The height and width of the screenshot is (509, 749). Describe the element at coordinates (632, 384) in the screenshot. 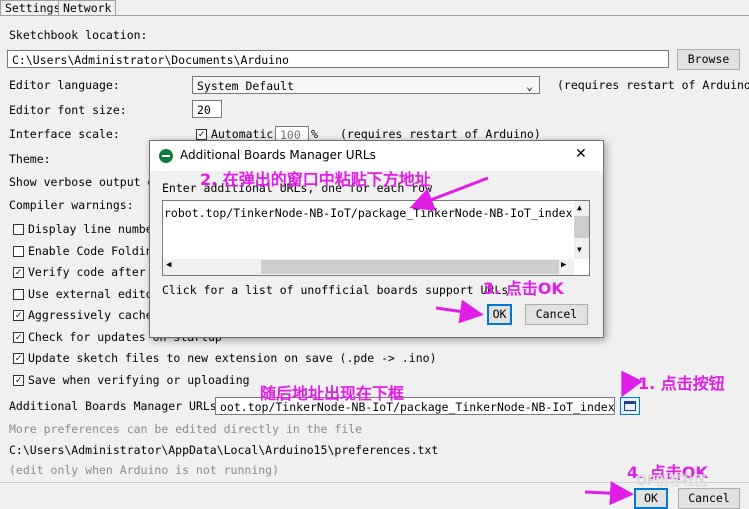

I see `arrow-step1` at that location.